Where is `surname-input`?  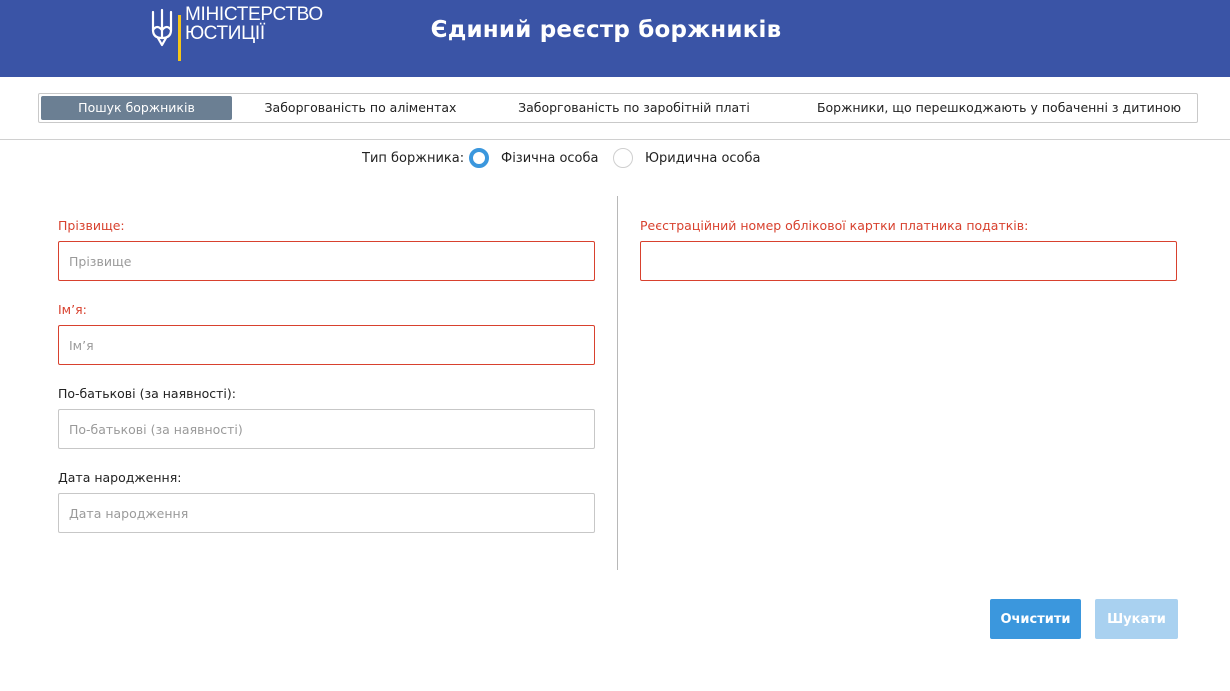 surname-input is located at coordinates (326, 261).